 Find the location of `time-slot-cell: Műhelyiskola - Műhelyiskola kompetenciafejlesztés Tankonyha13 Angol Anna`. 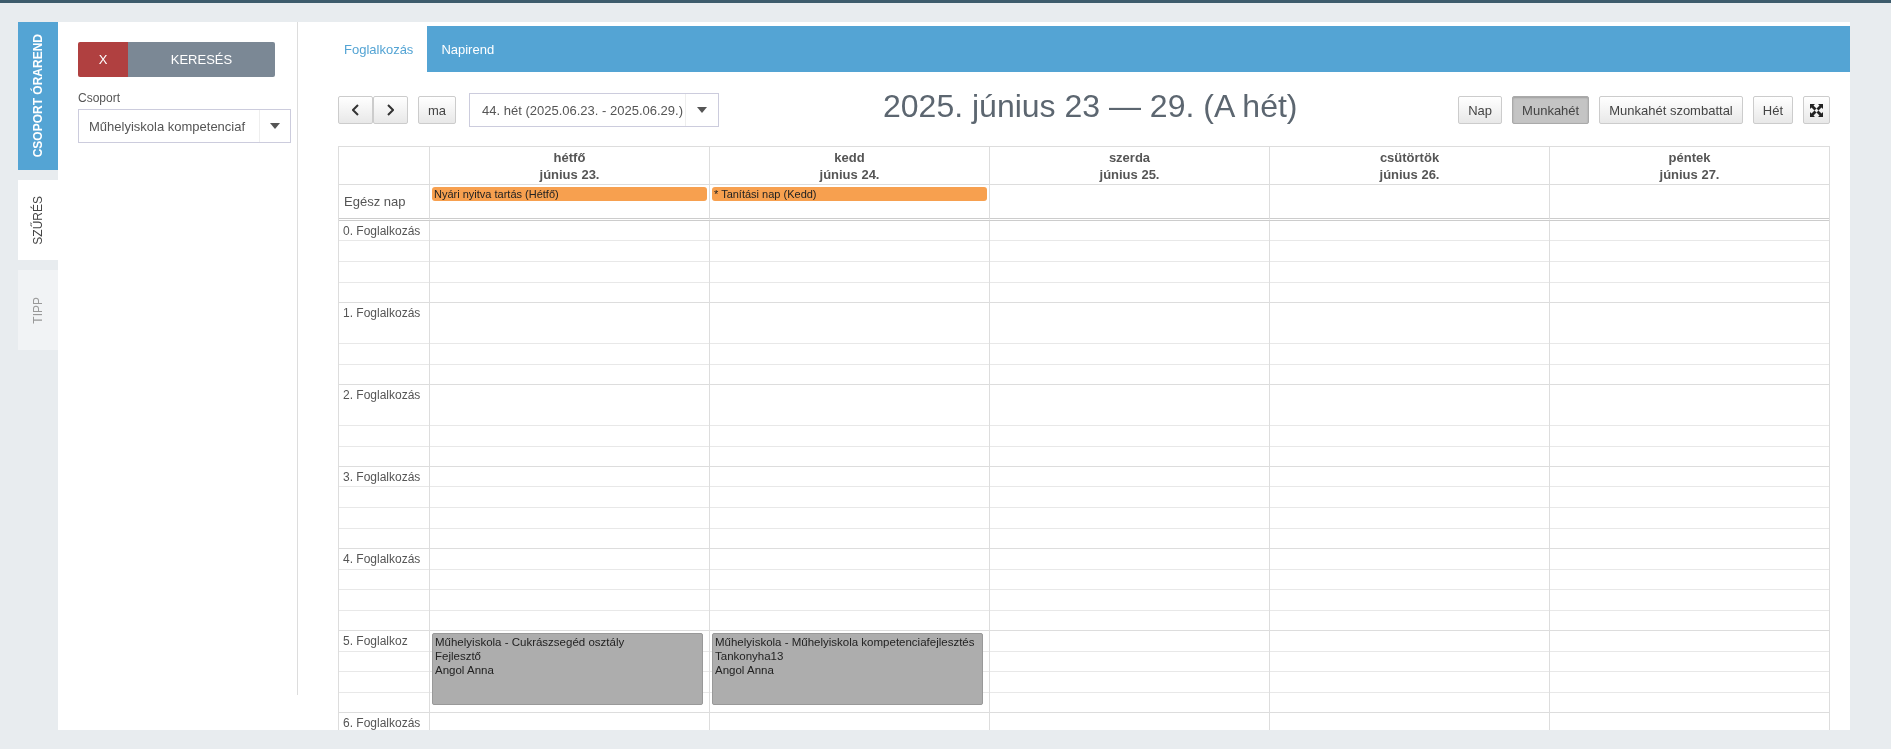

time-slot-cell: Műhelyiskola - Műhelyiskola kompetenciafejlesztés Tankonyha13 Angol Anna is located at coordinates (849, 672).